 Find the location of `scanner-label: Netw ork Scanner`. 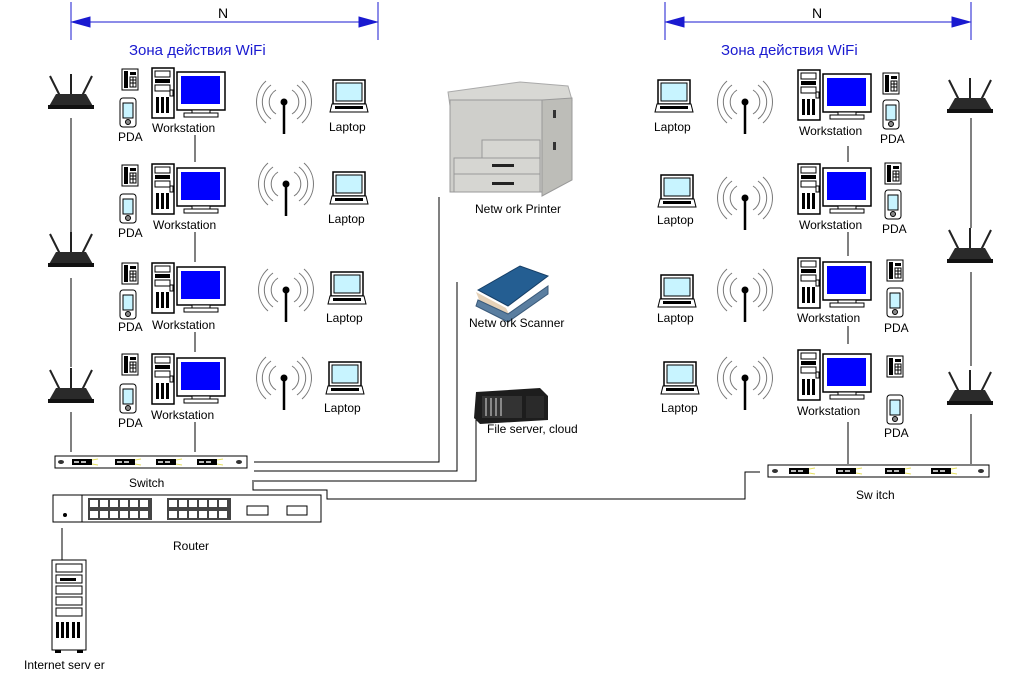

scanner-label: Netw ork Scanner is located at coordinates (517, 323).